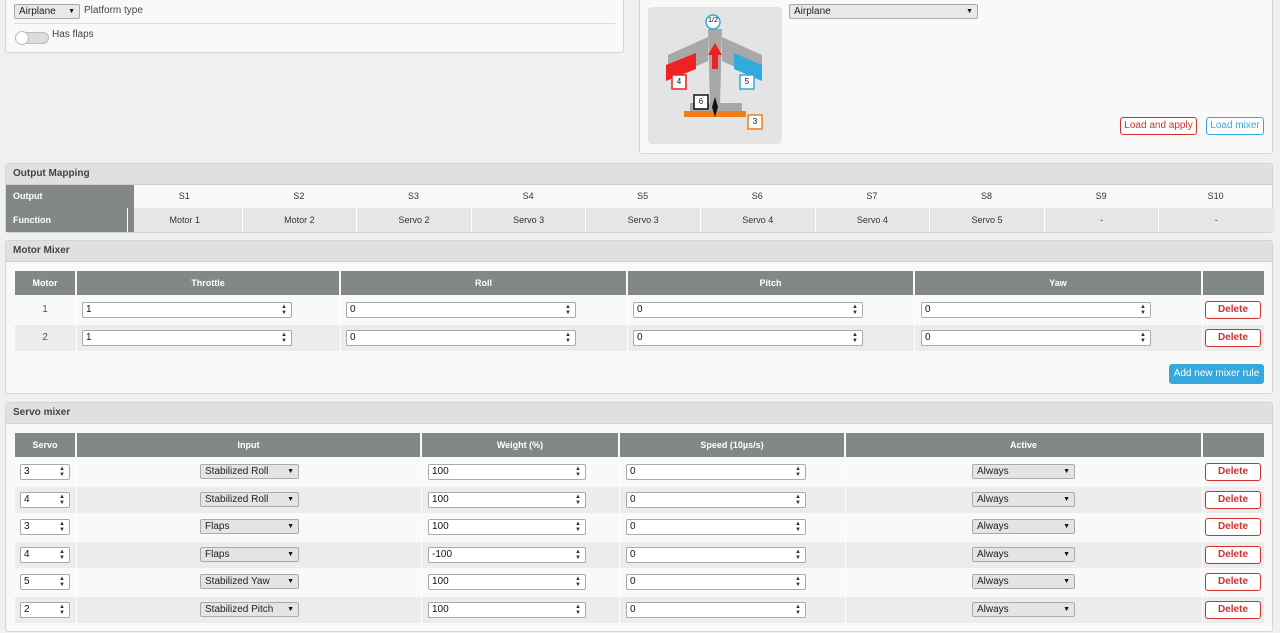 Image resolution: width=1280 pixels, height=633 pixels. What do you see at coordinates (113, 10) in the screenshot?
I see `platform-type-label: Platform type` at bounding box center [113, 10].